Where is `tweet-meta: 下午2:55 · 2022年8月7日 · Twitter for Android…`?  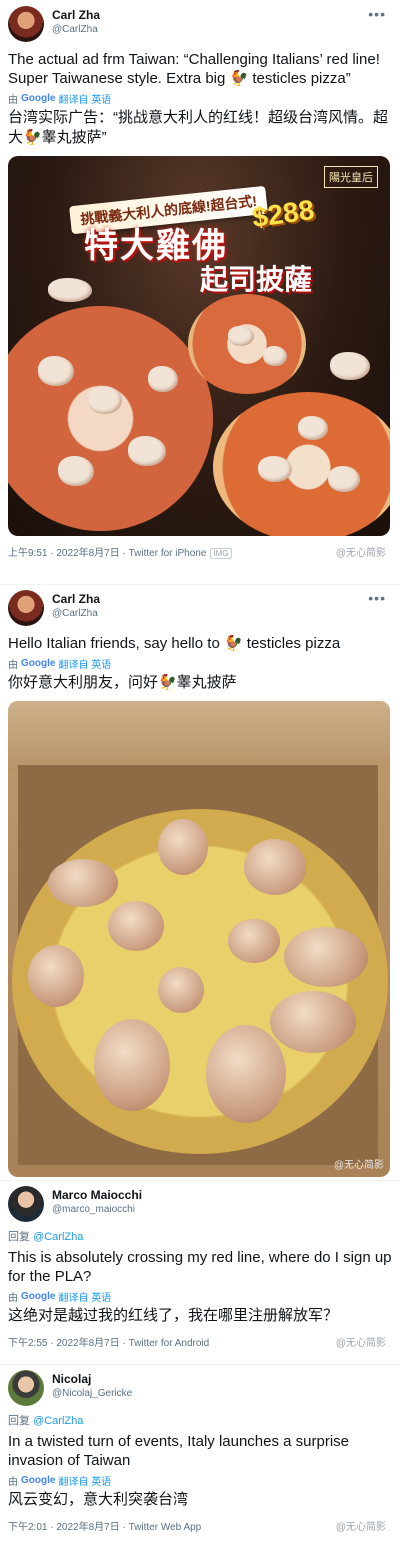
tweet-meta: 下午2:55 · 2022年8月7日 · Twitter for Android… is located at coordinates (200, 1341).